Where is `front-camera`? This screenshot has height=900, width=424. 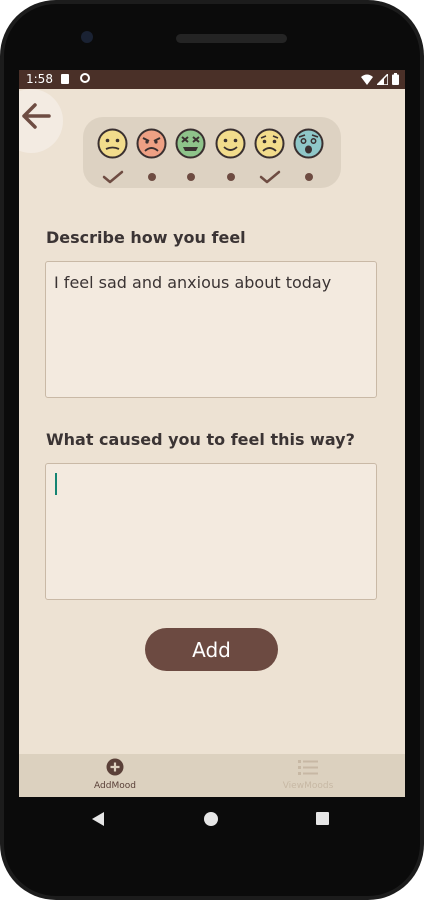 front-camera is located at coordinates (87, 37).